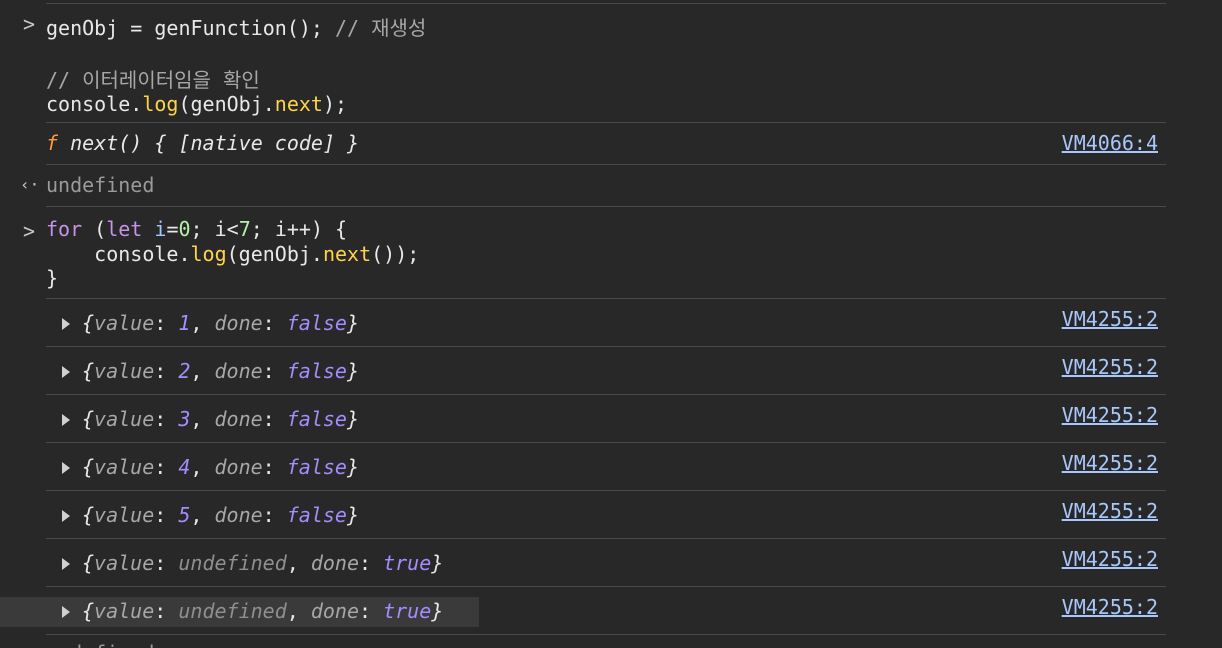  What do you see at coordinates (236, 28) in the screenshot?
I see `code-line: genObj = genFunction(); // 재생성` at bounding box center [236, 28].